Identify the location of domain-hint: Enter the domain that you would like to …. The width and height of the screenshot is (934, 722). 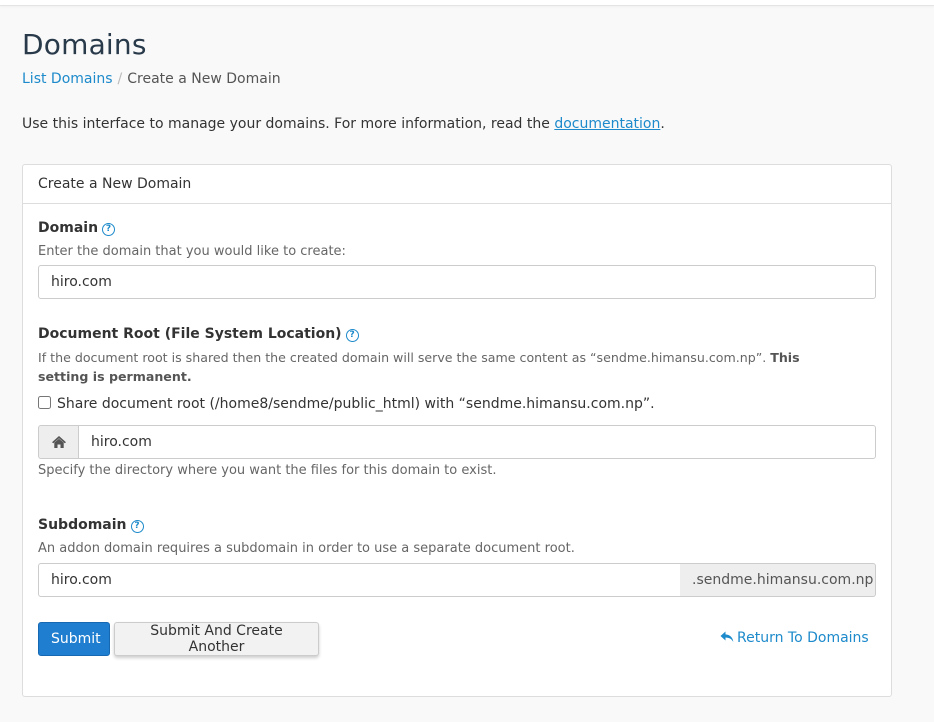
(192, 251).